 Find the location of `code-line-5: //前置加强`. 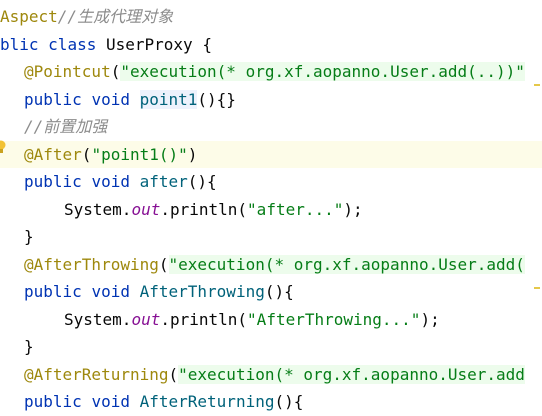

code-line-5: //前置加强 is located at coordinates (271, 127).